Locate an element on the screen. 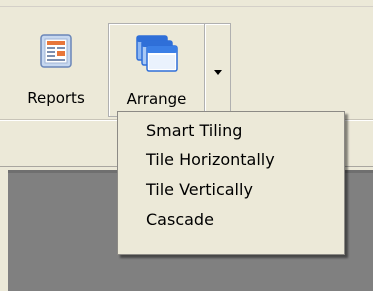 The height and width of the screenshot is (291, 381). reports-button: Reports is located at coordinates (56, 70).